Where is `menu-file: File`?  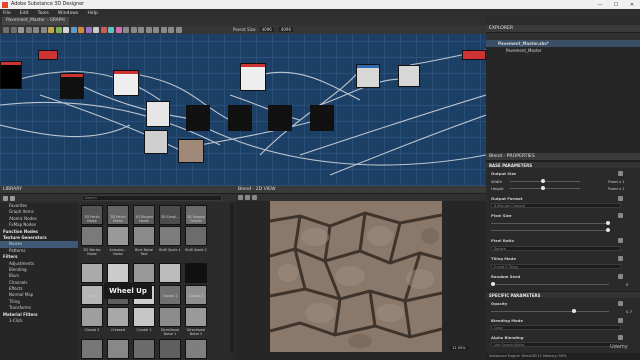
menu-file: File is located at coordinates (7, 13).